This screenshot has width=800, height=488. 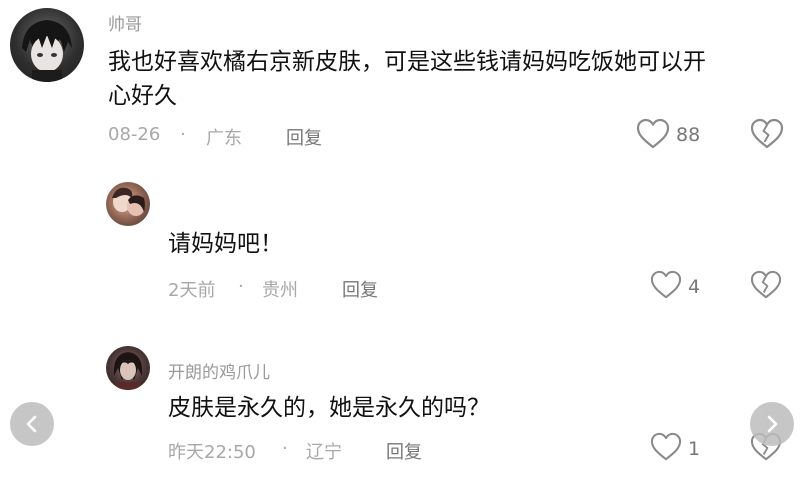 What do you see at coordinates (329, 408) in the screenshot?
I see `comment-text: 皮肤是永久的，她是永久的吗？` at bounding box center [329, 408].